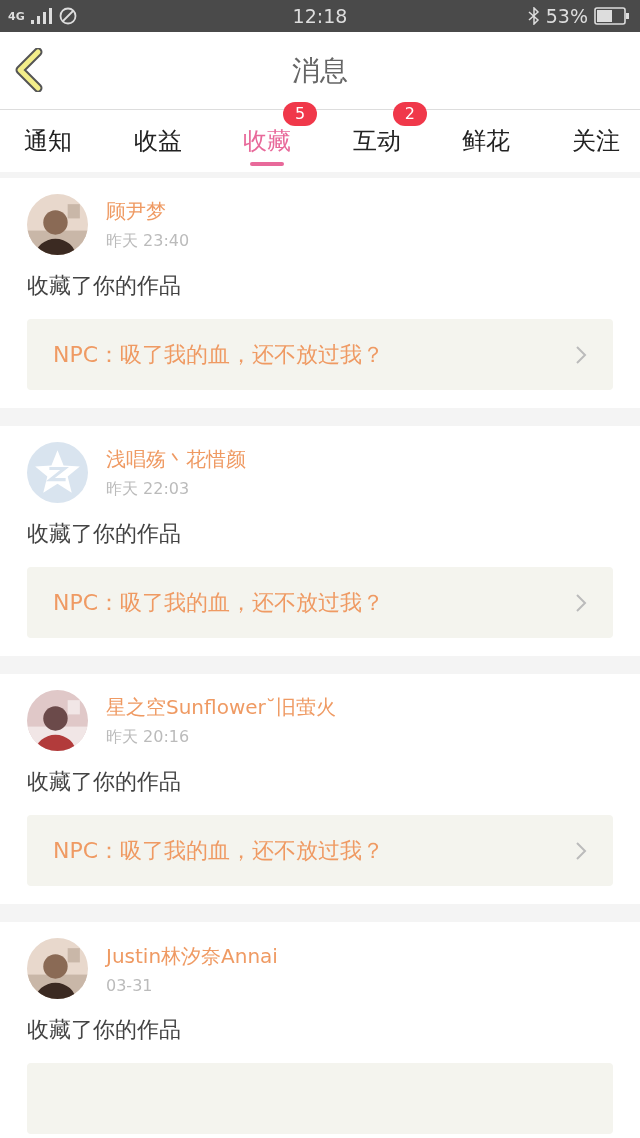  What do you see at coordinates (148, 489) in the screenshot?
I see `timestamp: 昨天 22:03` at bounding box center [148, 489].